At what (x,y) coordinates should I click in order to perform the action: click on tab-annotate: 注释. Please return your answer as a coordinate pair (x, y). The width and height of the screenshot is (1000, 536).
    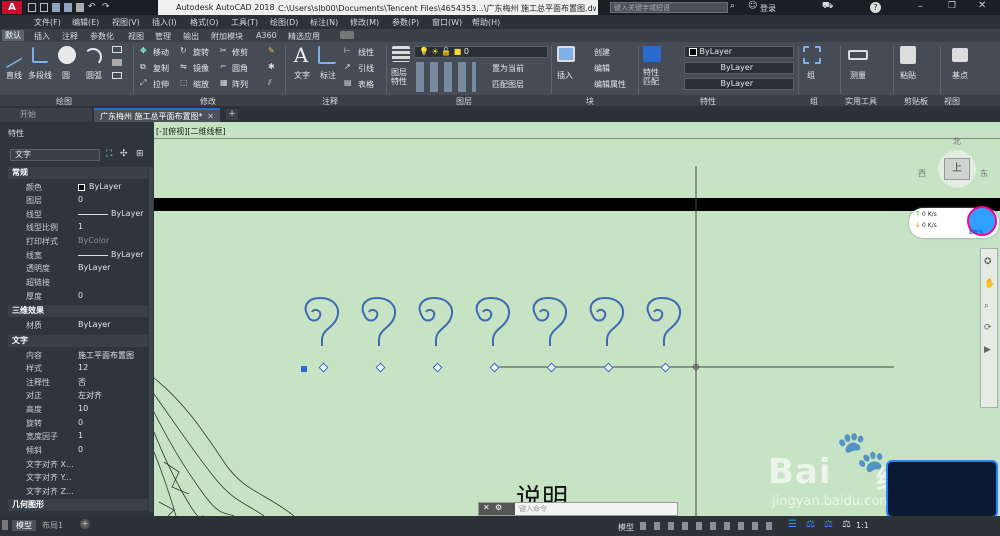
    Looking at the image, I should click on (70, 36).